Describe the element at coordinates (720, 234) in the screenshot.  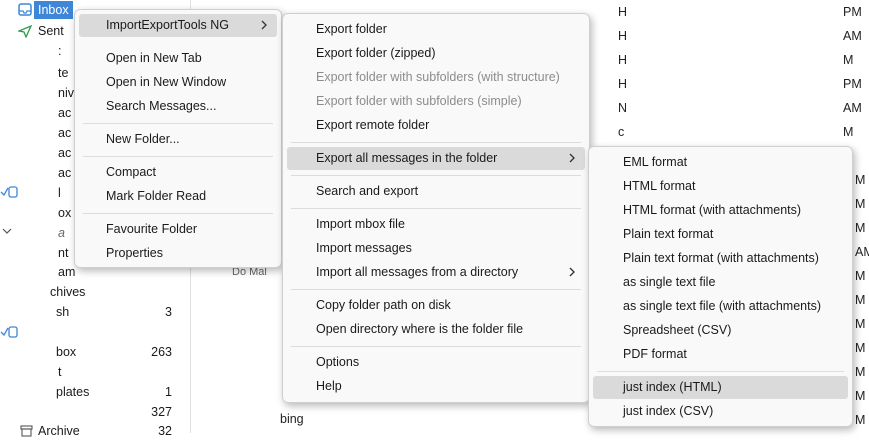
I see `menu-item-plain-text-format: Plain text format` at that location.